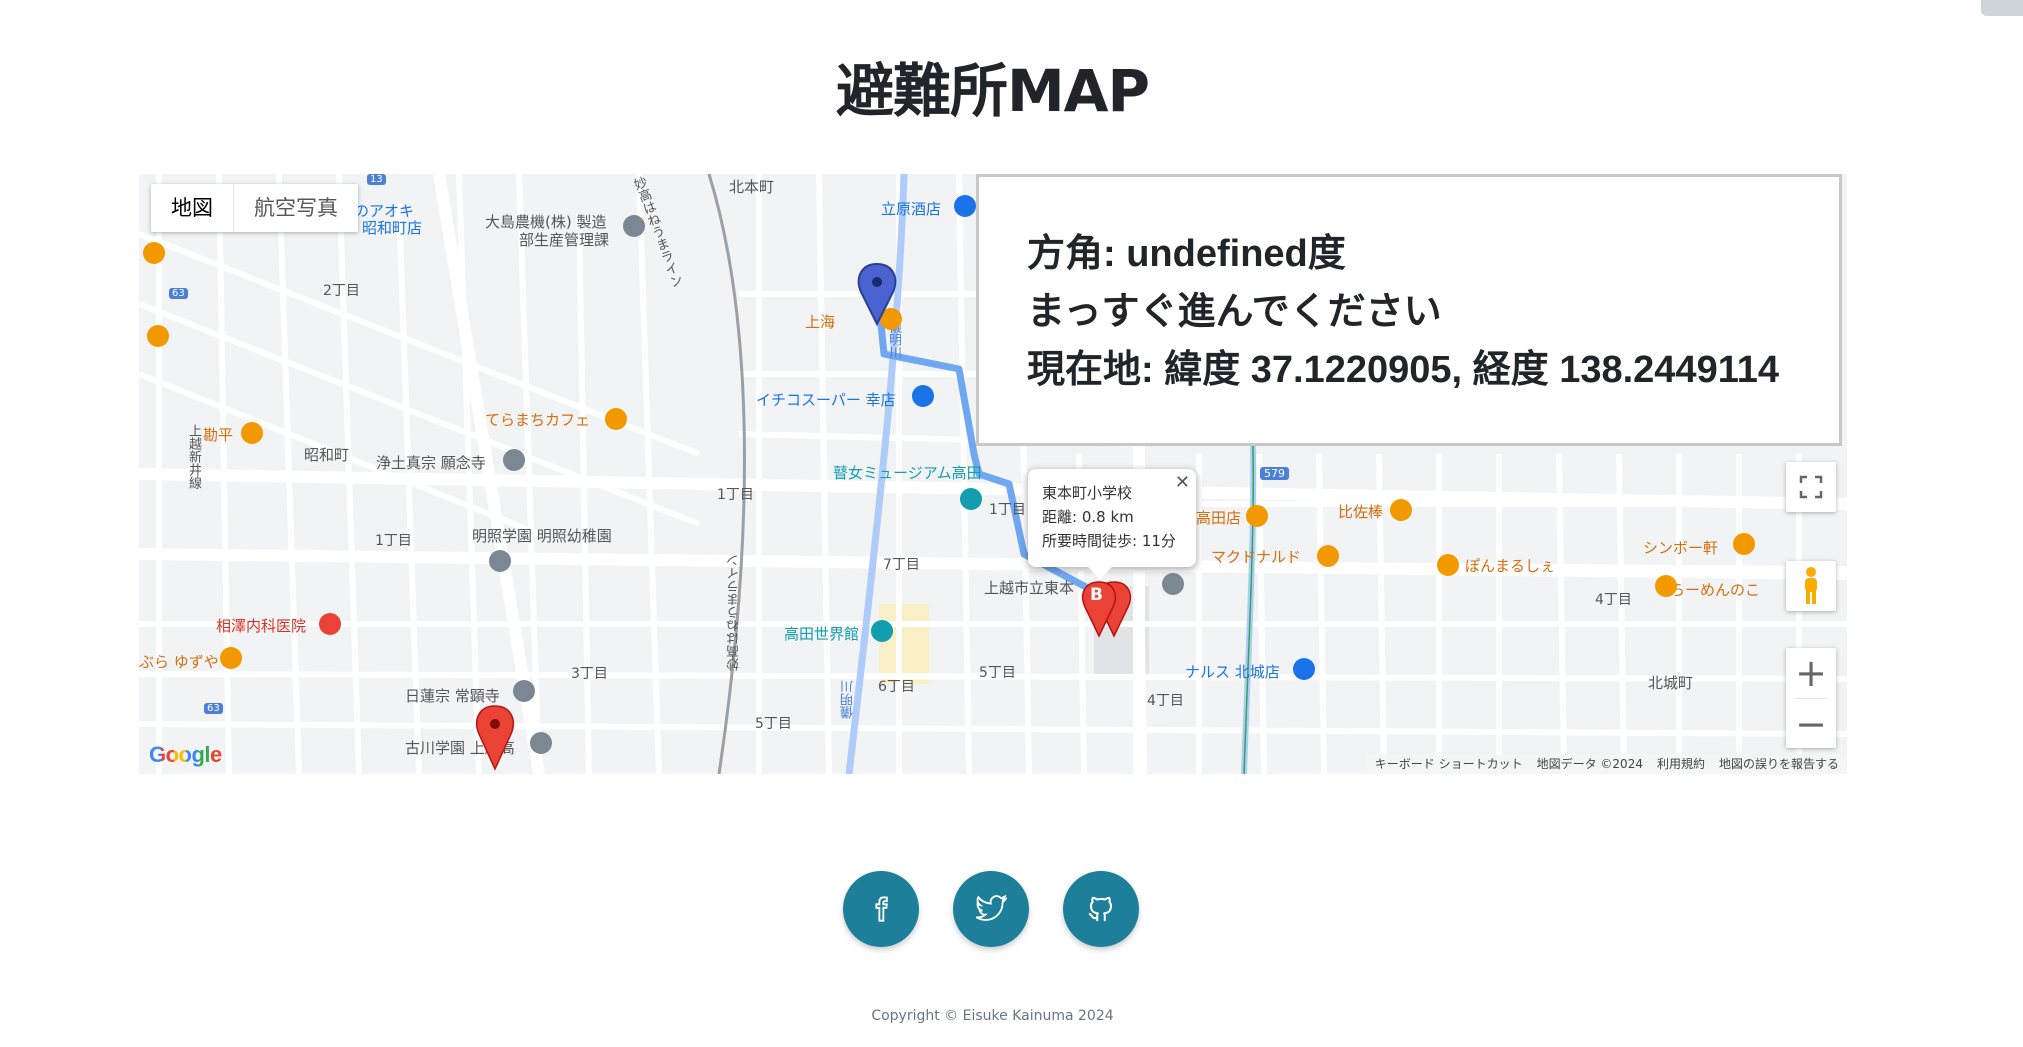  What do you see at coordinates (296, 208) in the screenshot?
I see `map-type-satellite: 航空写真` at bounding box center [296, 208].